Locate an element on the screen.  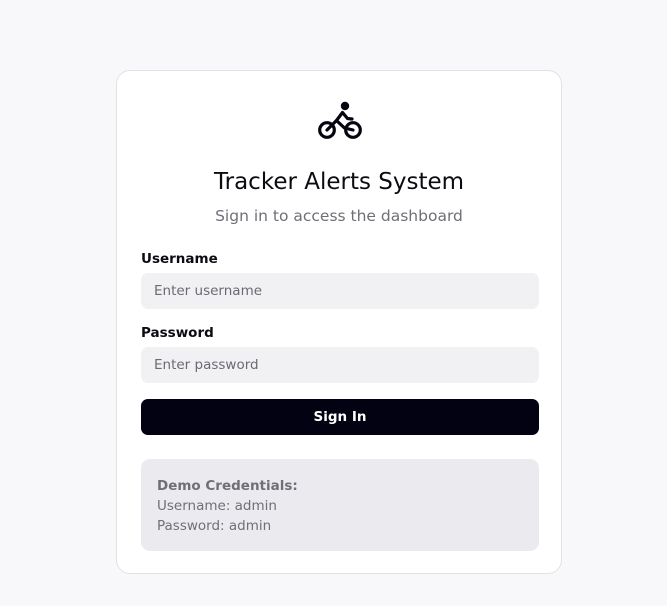
bike-rider-icon is located at coordinates (340, 120).